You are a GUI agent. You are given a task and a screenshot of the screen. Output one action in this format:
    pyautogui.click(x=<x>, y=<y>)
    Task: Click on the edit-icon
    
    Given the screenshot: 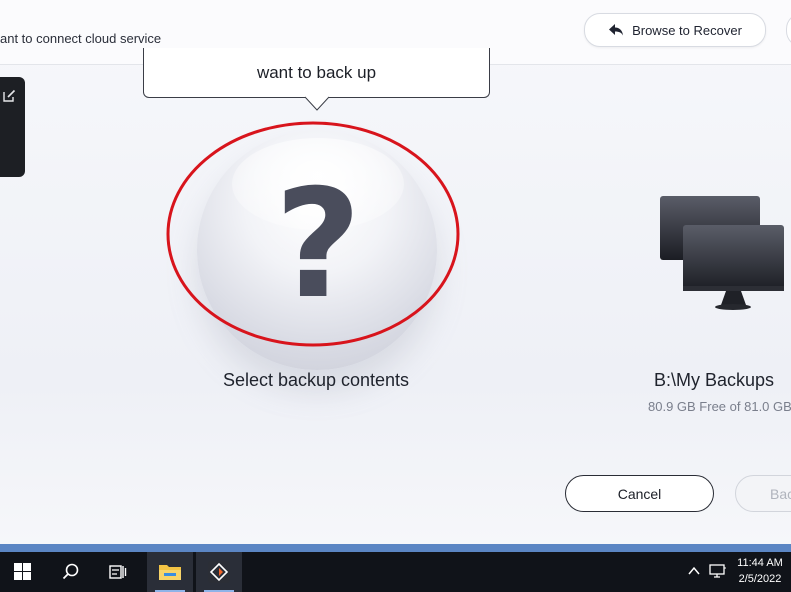 What is the action you would take?
    pyautogui.click(x=9, y=96)
    